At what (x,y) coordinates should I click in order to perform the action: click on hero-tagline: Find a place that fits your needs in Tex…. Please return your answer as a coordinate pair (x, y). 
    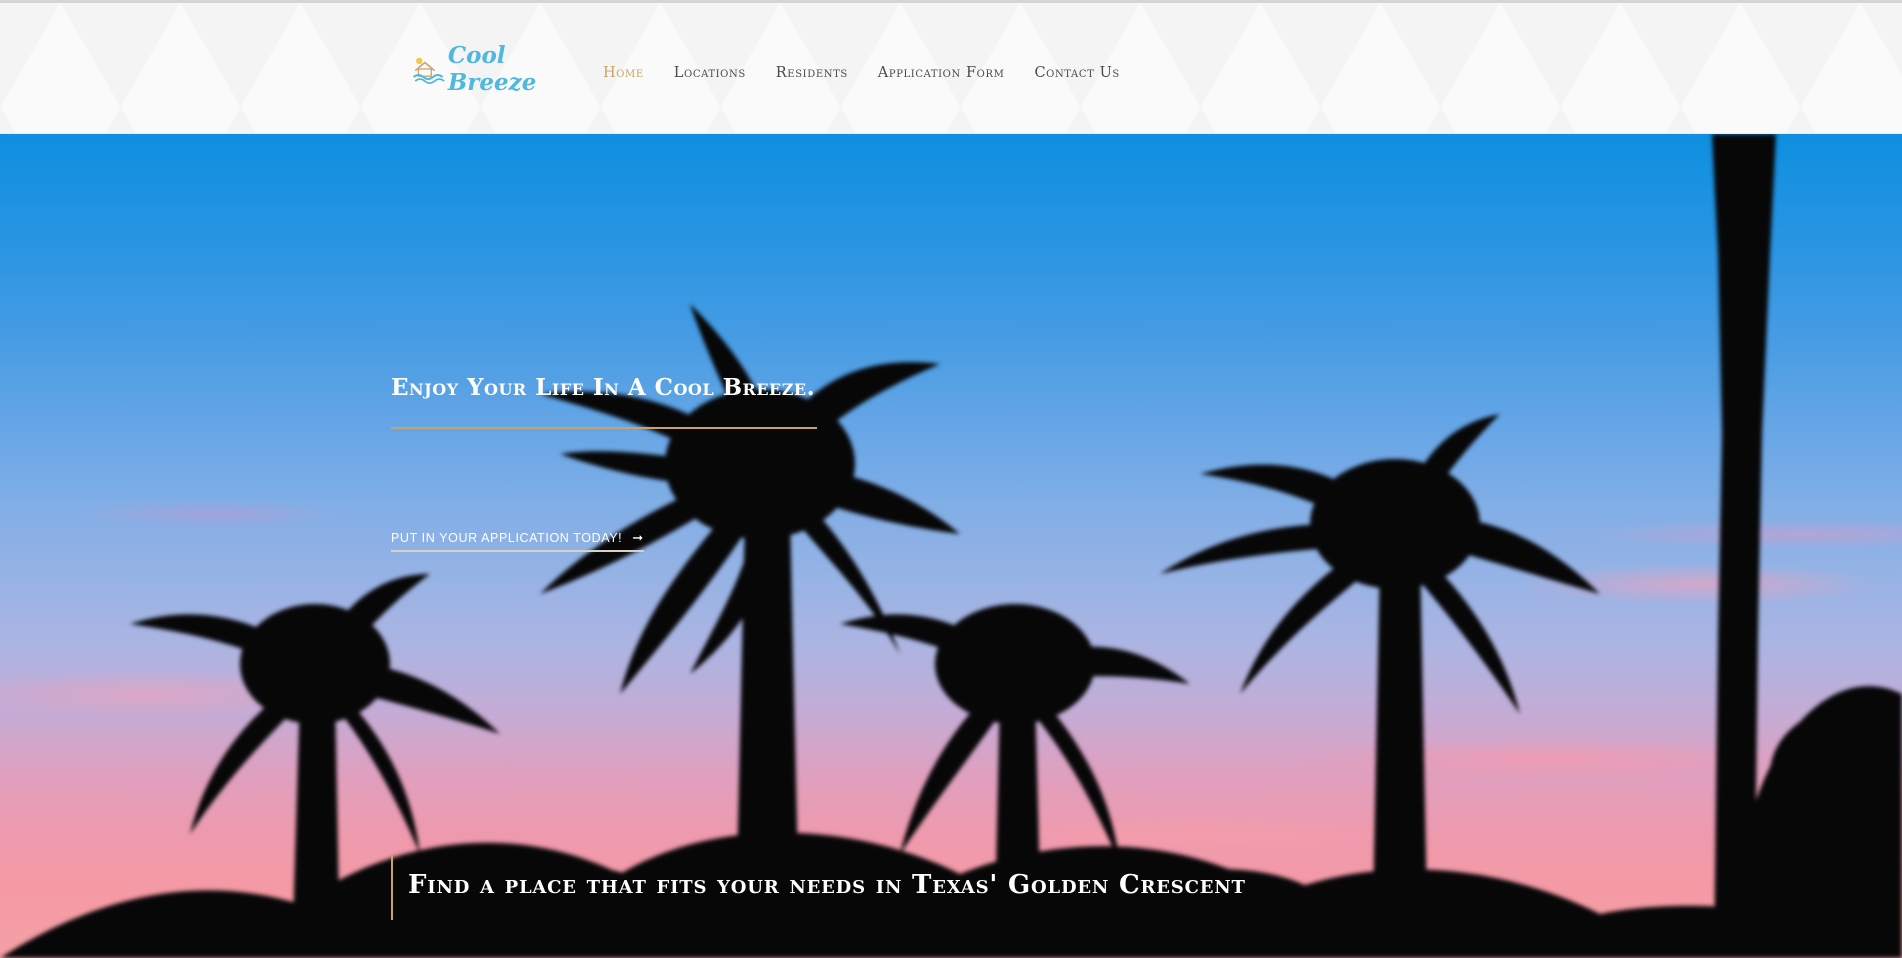
    Looking at the image, I should click on (827, 885).